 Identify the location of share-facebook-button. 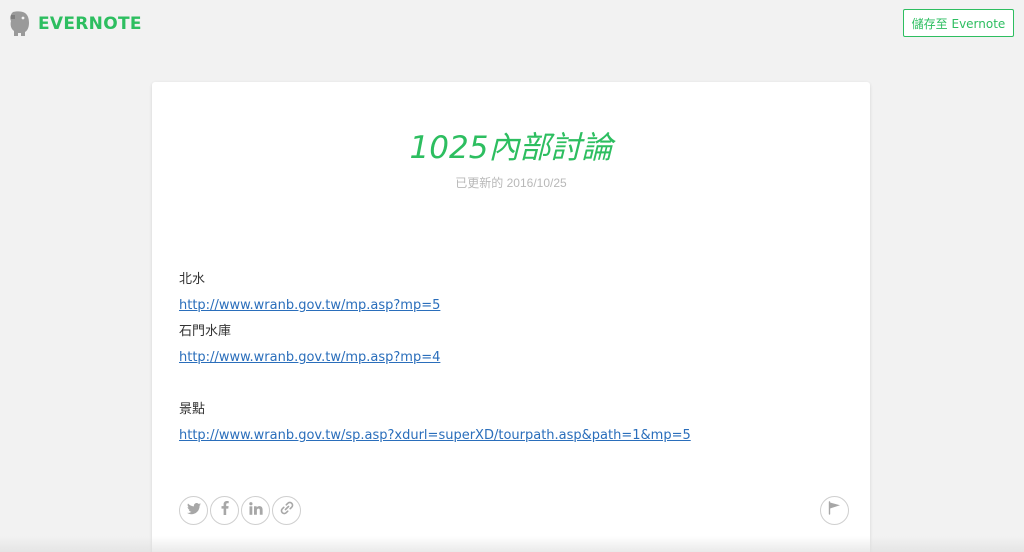
(224, 510).